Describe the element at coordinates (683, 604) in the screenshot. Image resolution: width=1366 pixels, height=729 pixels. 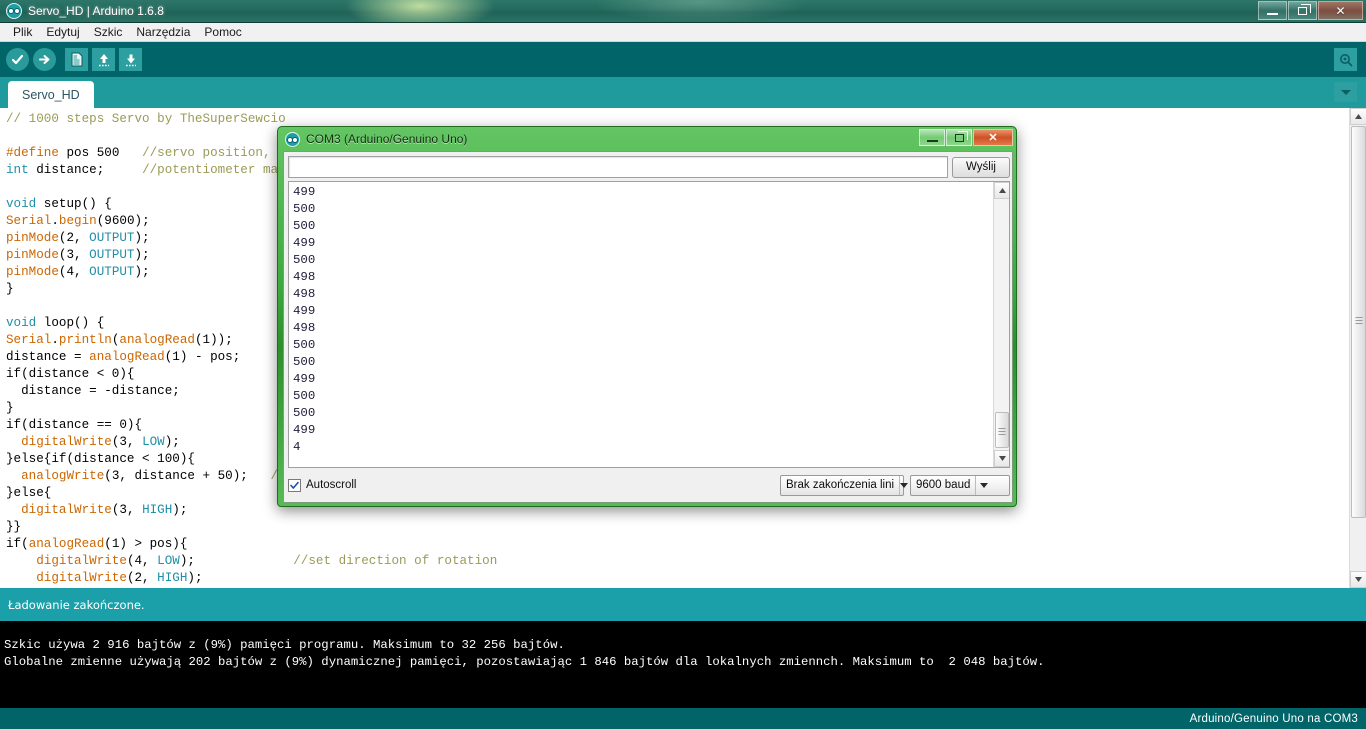
I see `status-bar: Ładowanie zakończone.` at that location.